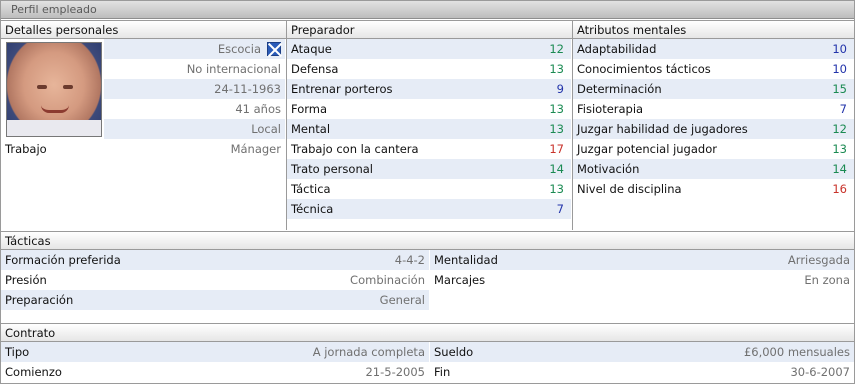 The image size is (855, 384). What do you see at coordinates (309, 109) in the screenshot?
I see `attribute-label: Forma` at bounding box center [309, 109].